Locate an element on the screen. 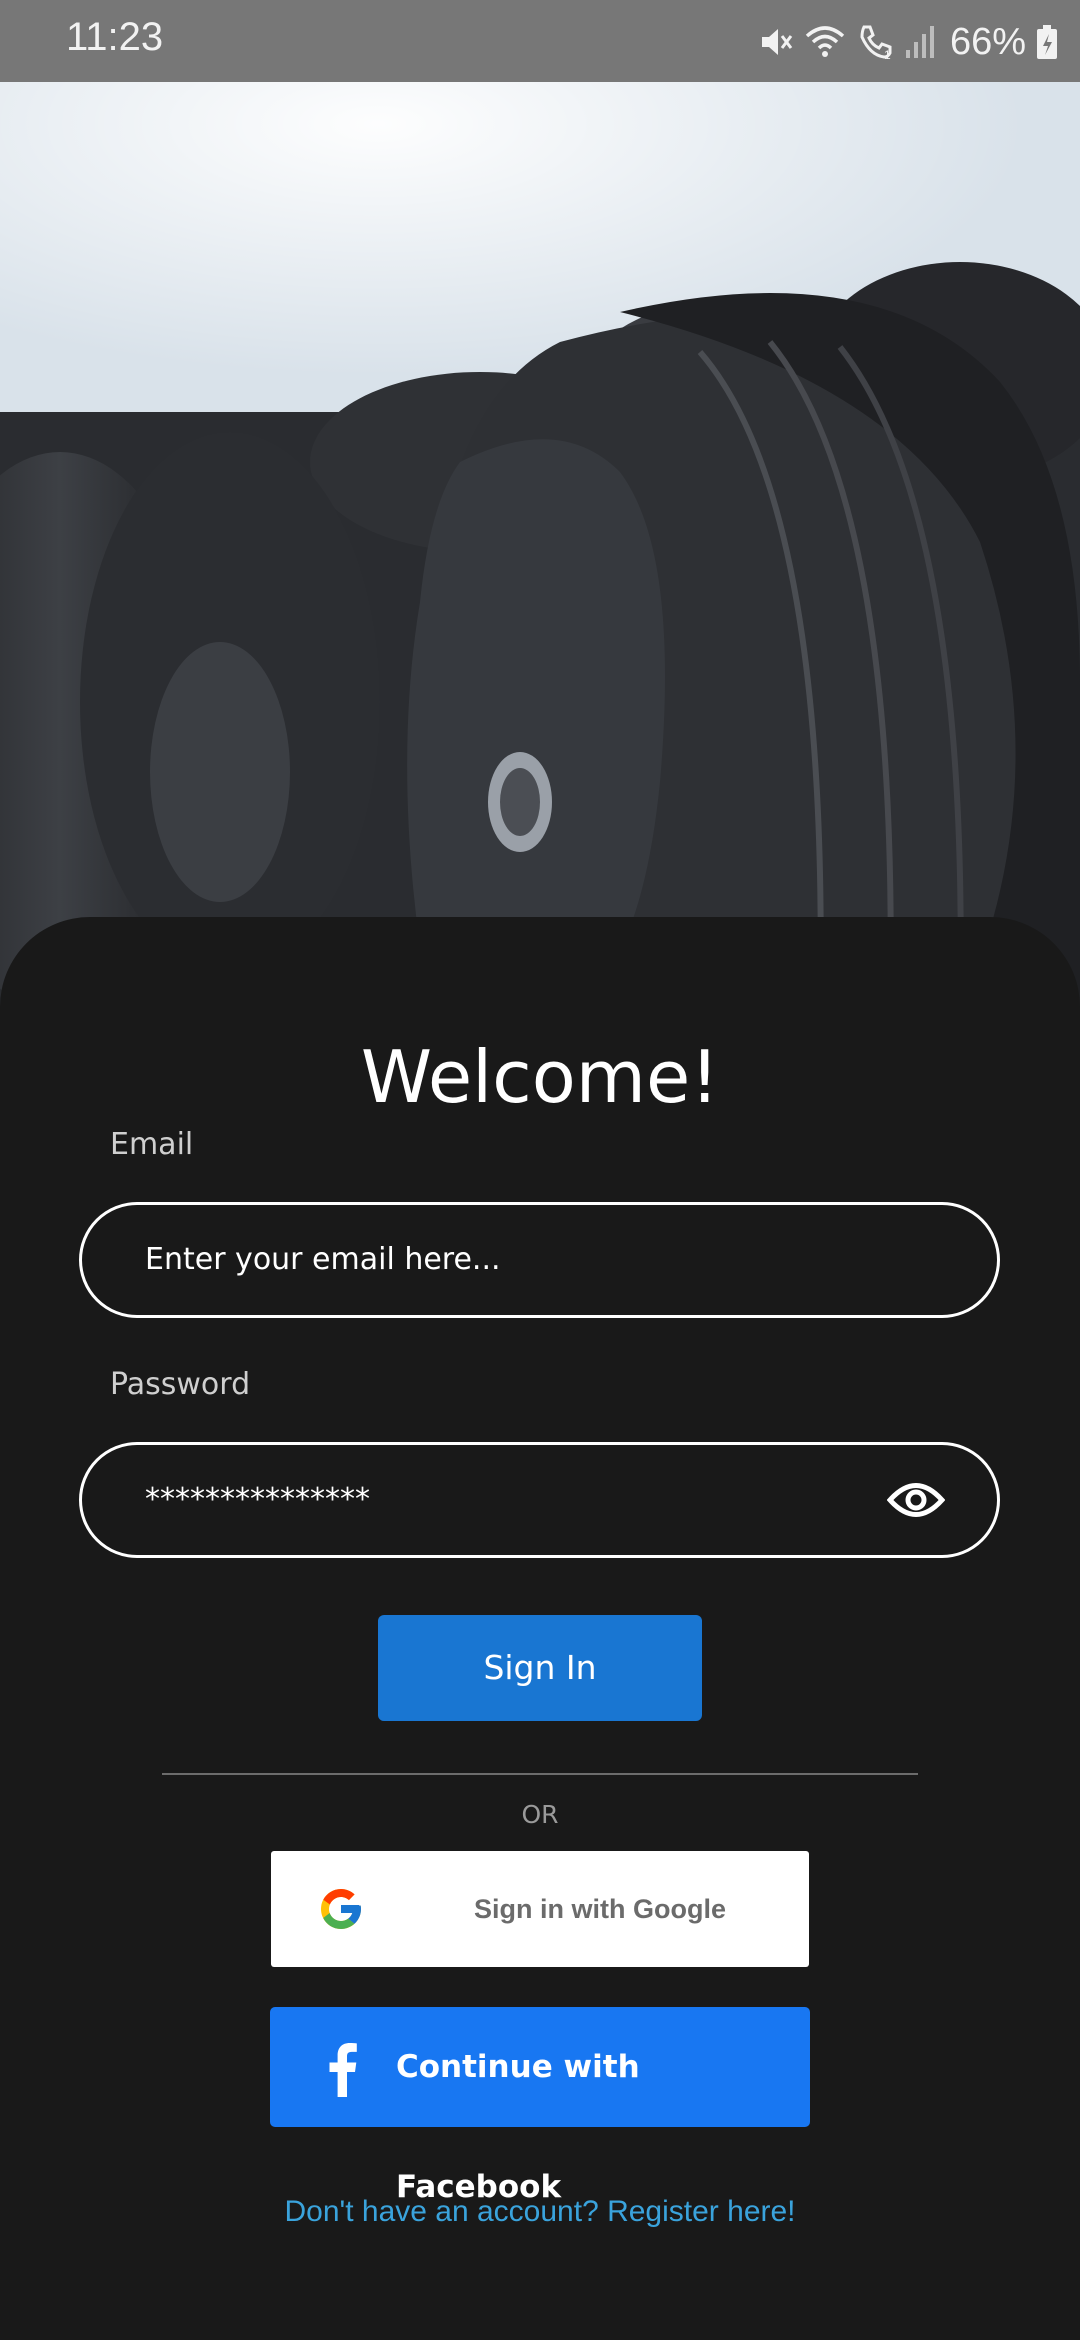 This screenshot has height=2340, width=1080. facebook-login-button: Continue with Facebook is located at coordinates (540, 2106).